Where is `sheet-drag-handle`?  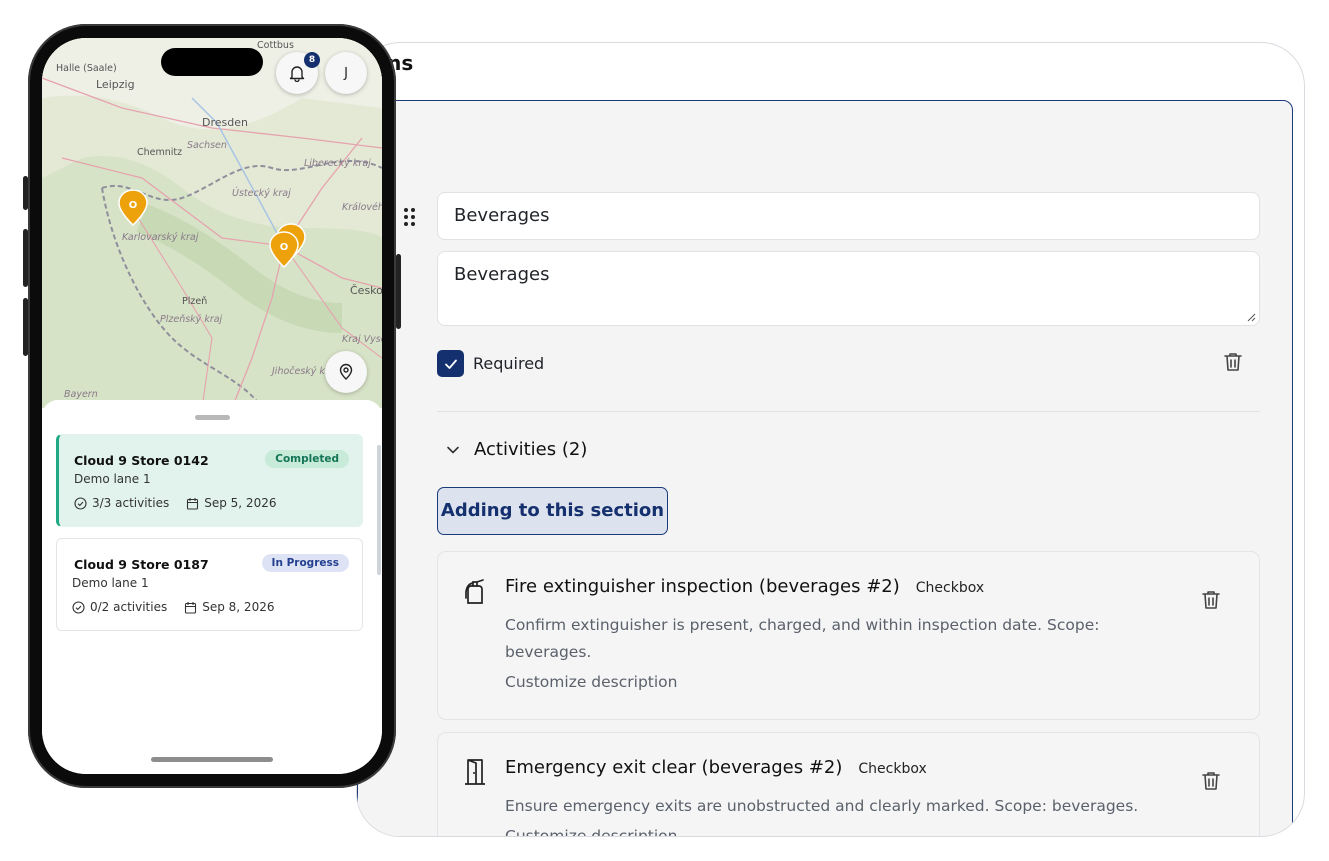 sheet-drag-handle is located at coordinates (212, 417).